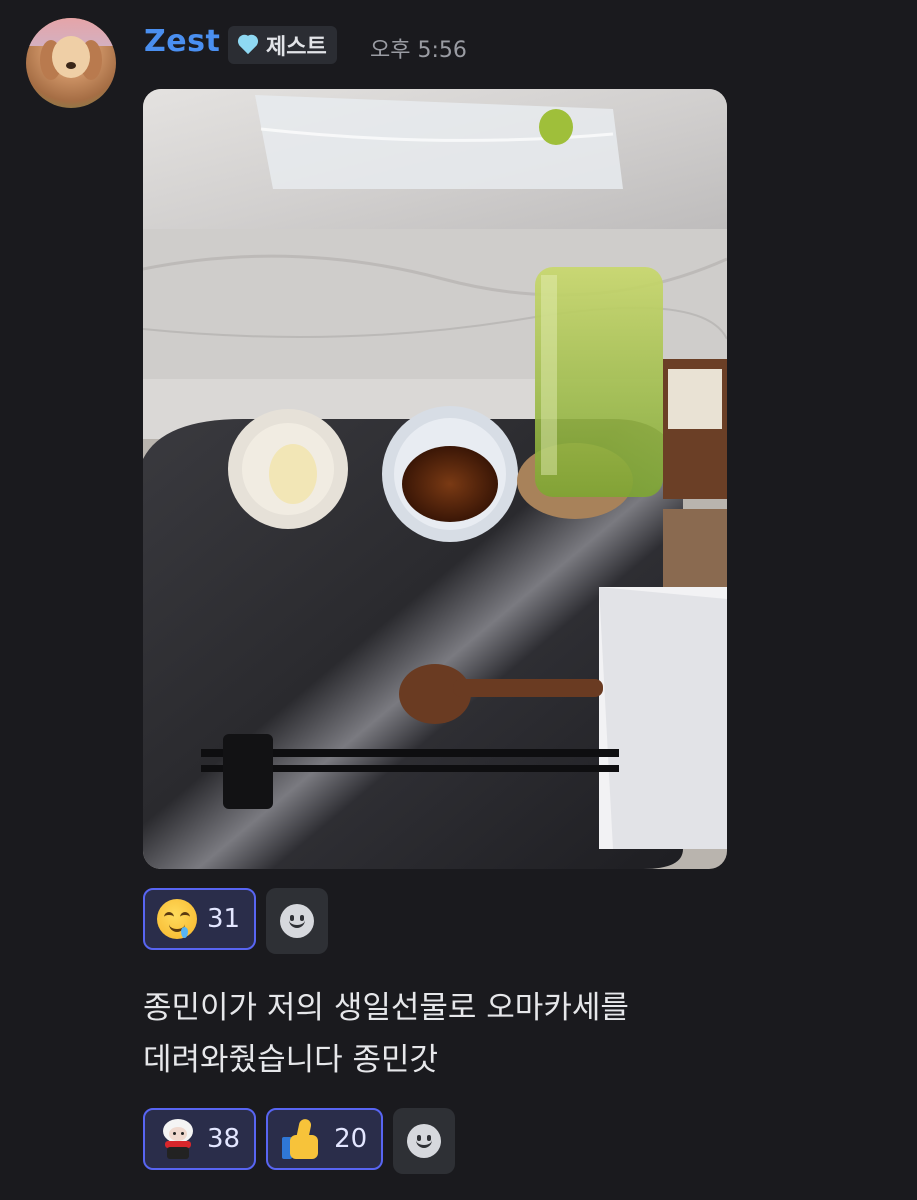  What do you see at coordinates (418, 50) in the screenshot?
I see `message-timestamp: 오후 5:56` at bounding box center [418, 50].